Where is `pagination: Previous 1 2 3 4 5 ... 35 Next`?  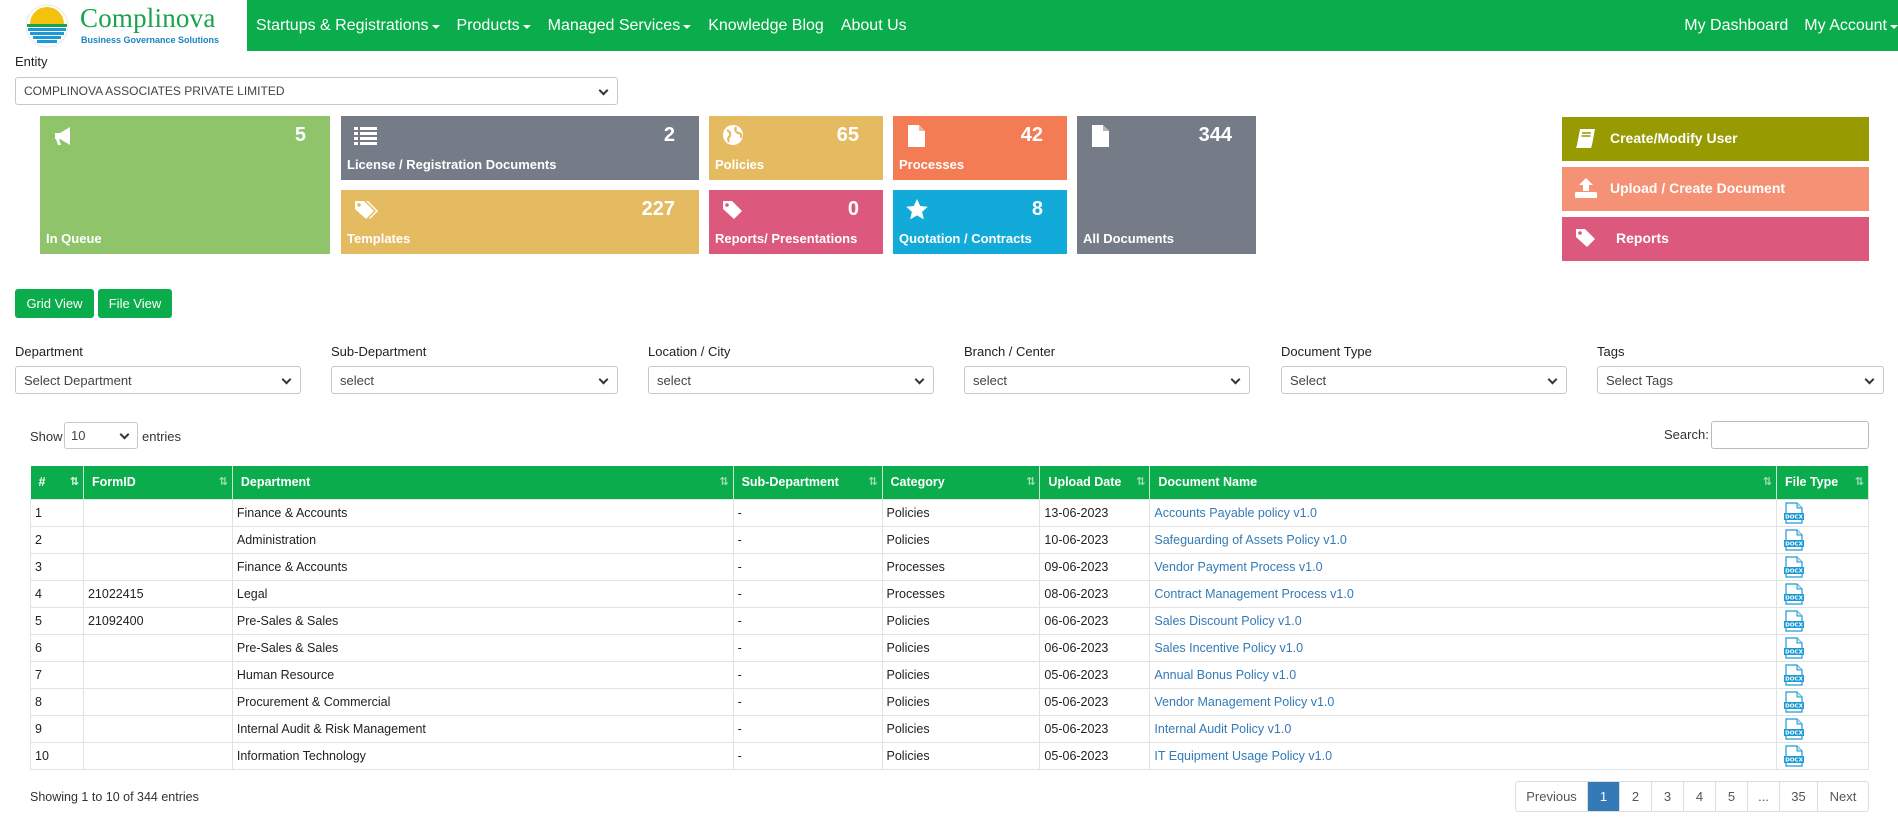
pagination: Previous 1 2 3 4 5 ... 35 Next is located at coordinates (1692, 796).